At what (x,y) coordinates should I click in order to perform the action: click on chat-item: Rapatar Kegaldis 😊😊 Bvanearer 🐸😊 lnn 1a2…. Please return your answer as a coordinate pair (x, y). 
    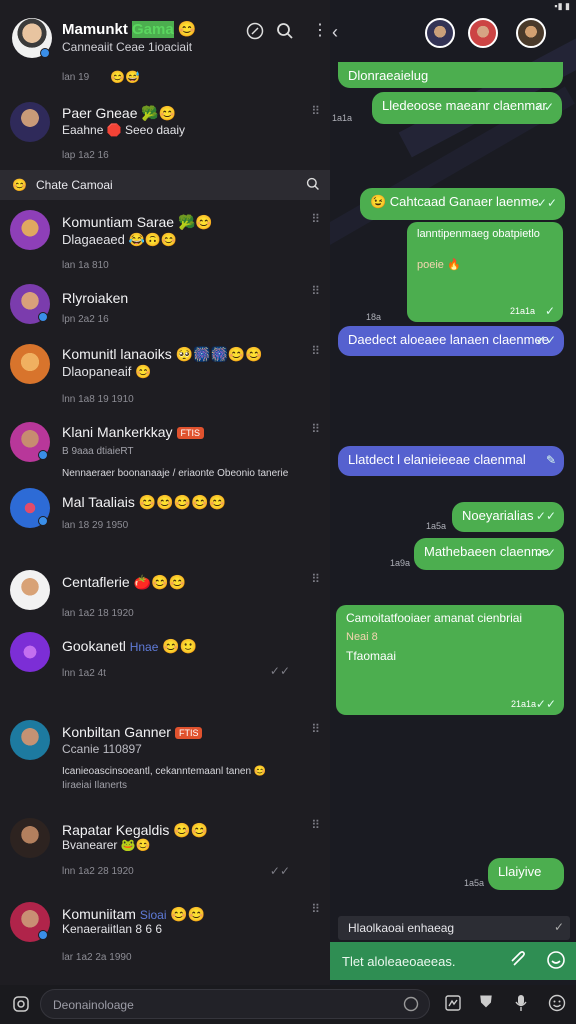
    Looking at the image, I should click on (165, 851).